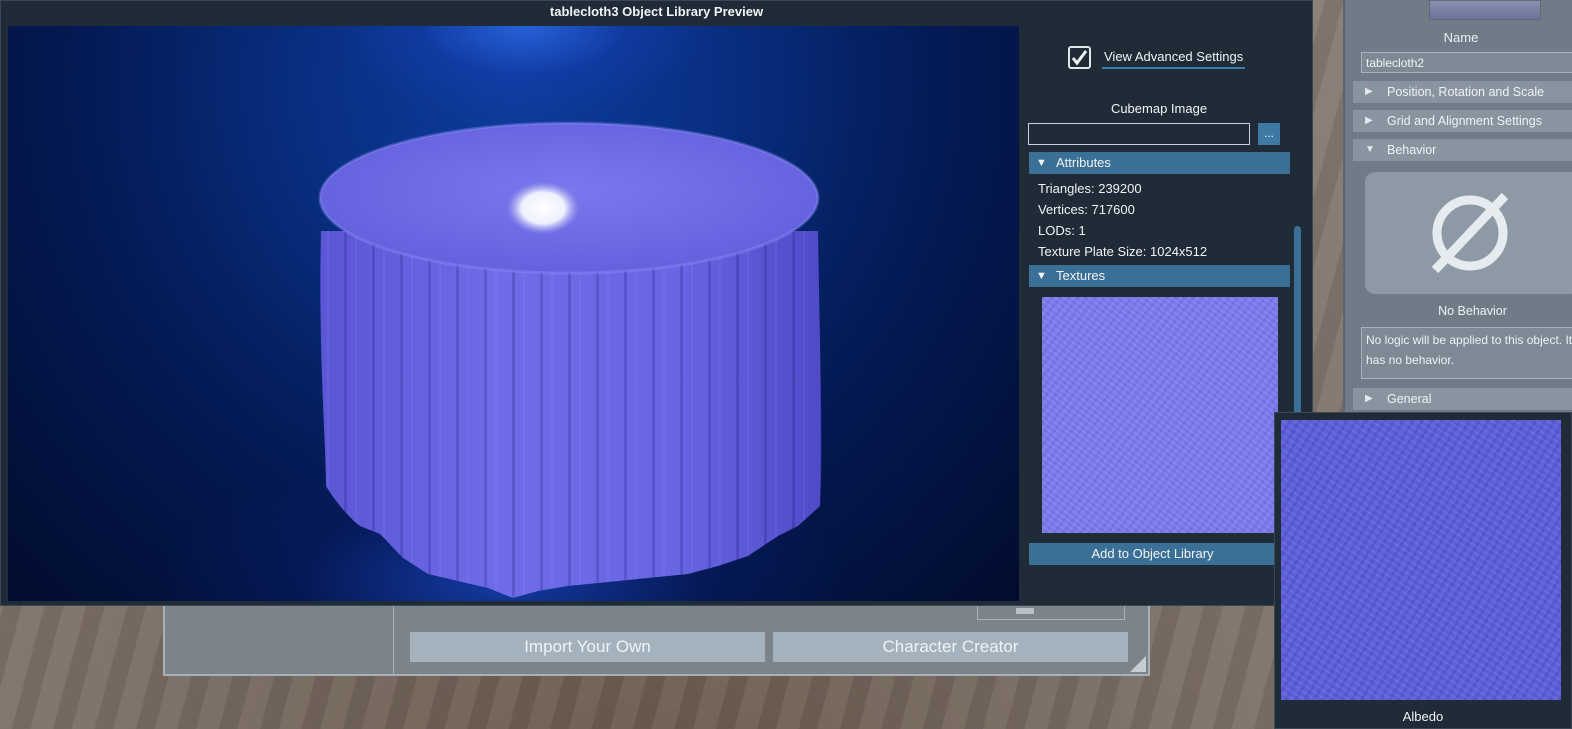 The image size is (1572, 729). Describe the element at coordinates (950, 647) in the screenshot. I see `character-creator-button: Character Creator` at that location.